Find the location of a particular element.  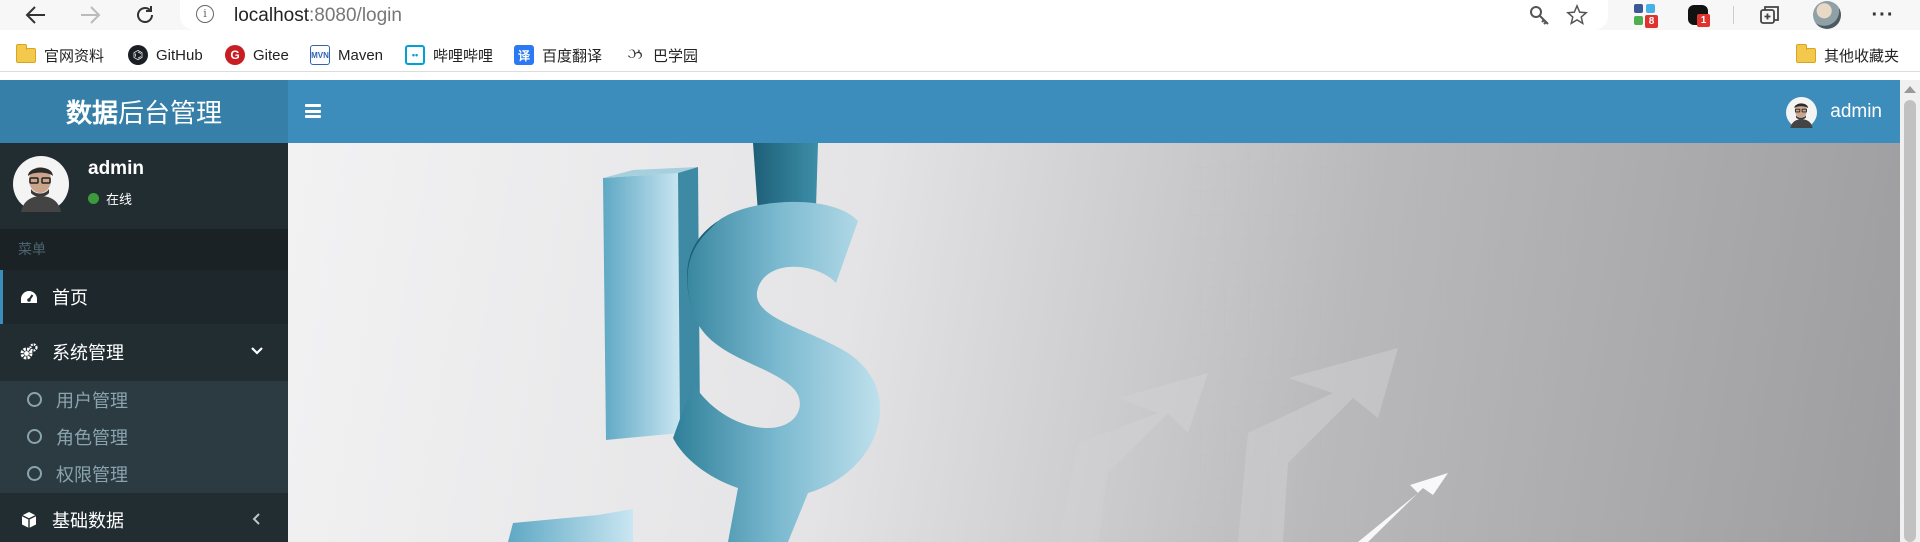

browser-toolbar: i localhost:8080/login 8 1 ··· is located at coordinates (960, 15).